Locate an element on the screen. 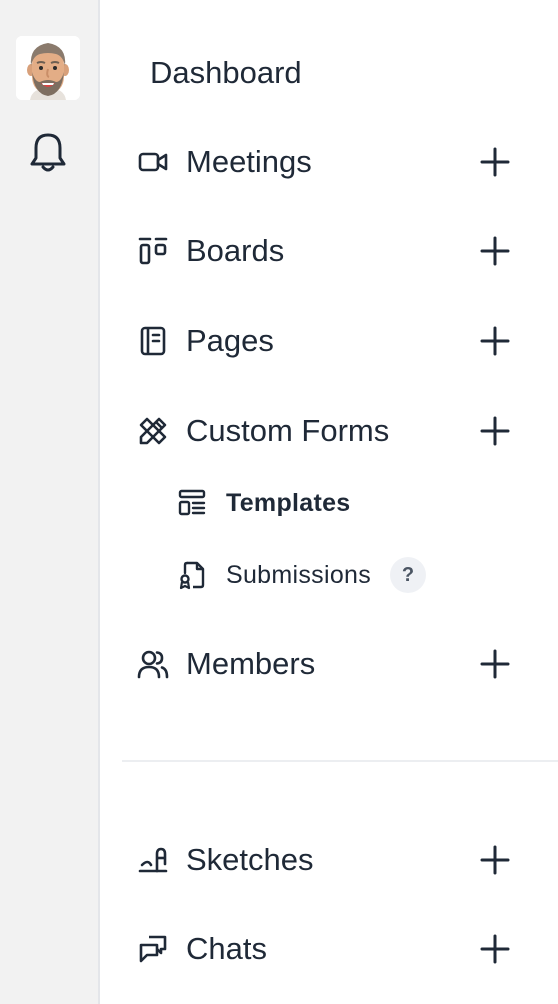 The height and width of the screenshot is (1004, 558). sidebar-item-label: Pages is located at coordinates (230, 340).